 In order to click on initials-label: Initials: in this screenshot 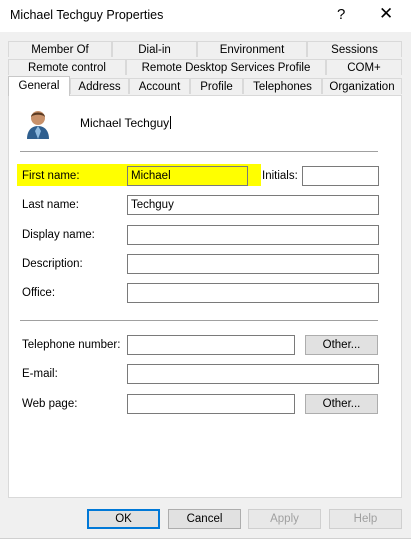, I will do `click(280, 176)`.